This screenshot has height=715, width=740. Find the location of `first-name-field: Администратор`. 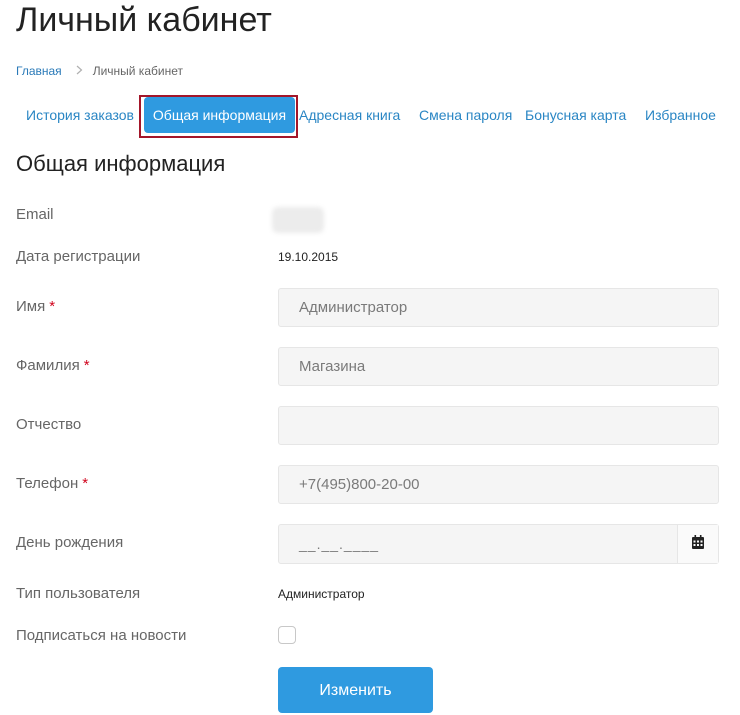

first-name-field: Администратор is located at coordinates (498, 307).